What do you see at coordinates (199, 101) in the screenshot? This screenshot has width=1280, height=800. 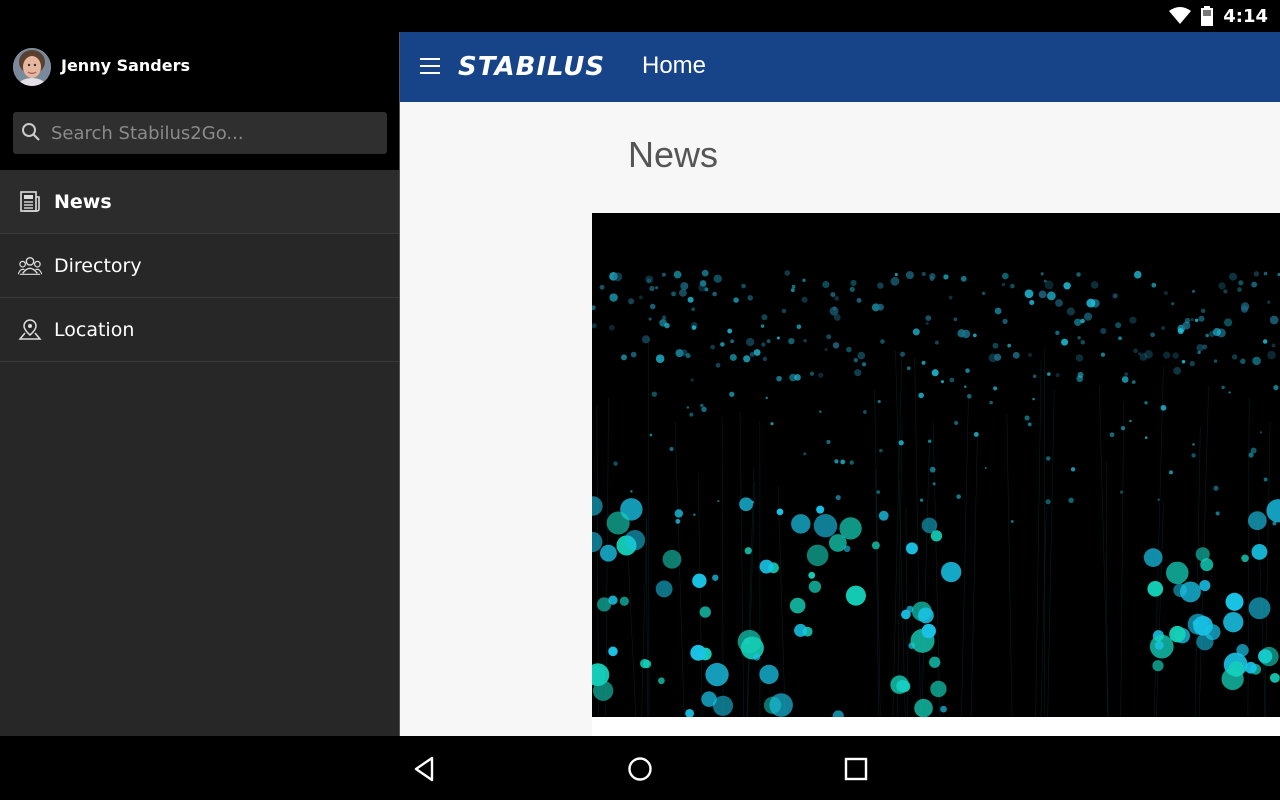 I see `drawer-header: Jenny Sanders` at bounding box center [199, 101].